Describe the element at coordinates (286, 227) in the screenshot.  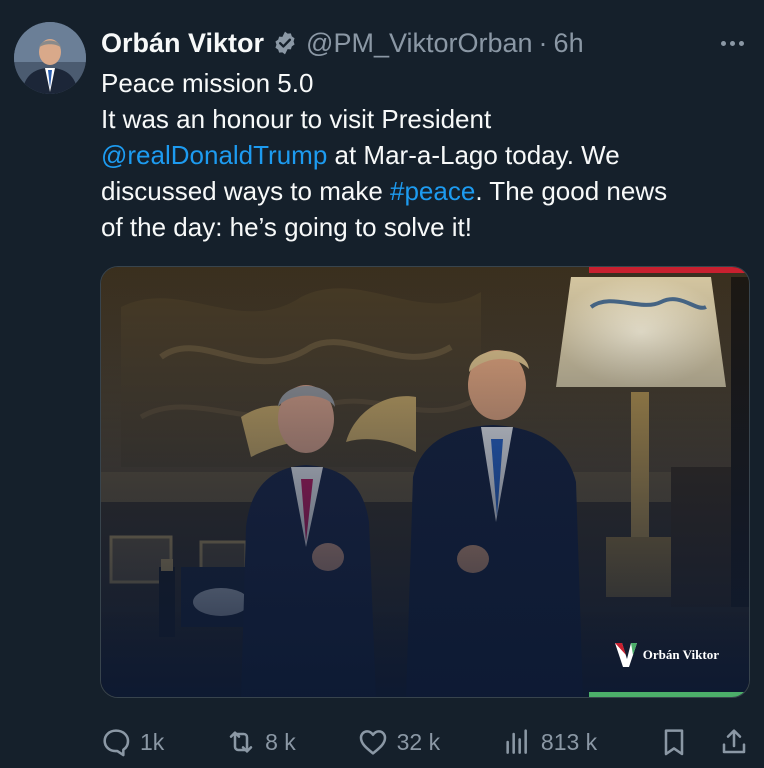
I see `tweet-text-segment: of the day: he’s going to solve it!` at that location.